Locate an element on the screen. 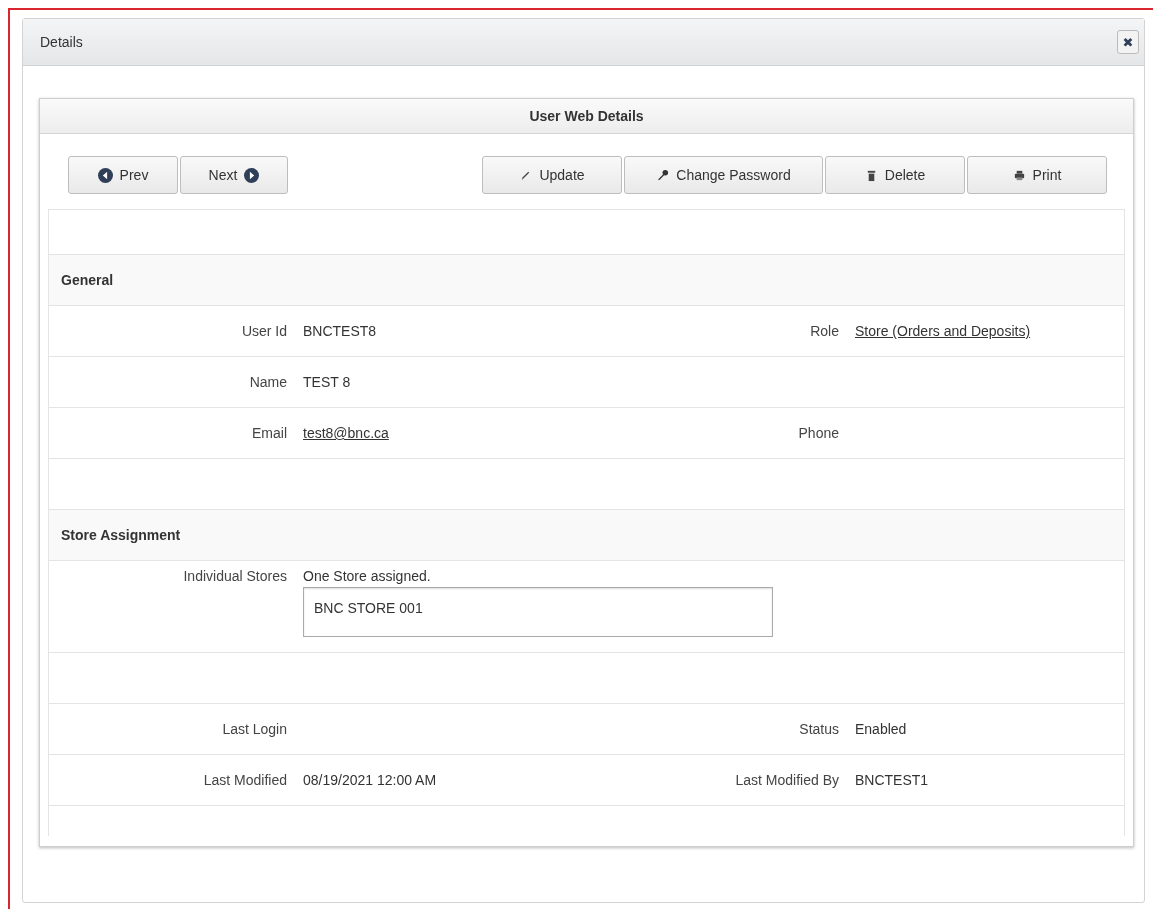  field-value: TEST 8 is located at coordinates (327, 382).